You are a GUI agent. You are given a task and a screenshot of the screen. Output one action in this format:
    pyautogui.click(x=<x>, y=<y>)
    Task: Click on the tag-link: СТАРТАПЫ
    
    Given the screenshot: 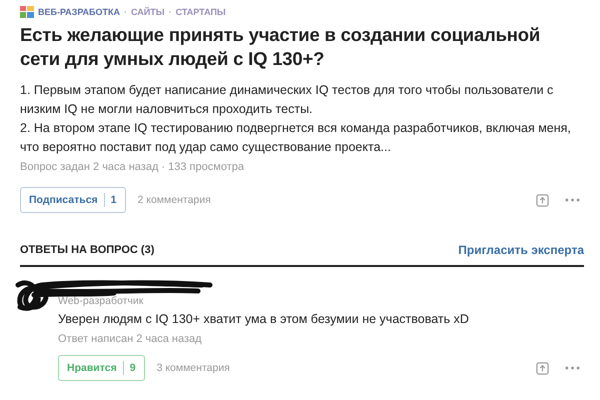 What is the action you would take?
    pyautogui.click(x=201, y=12)
    